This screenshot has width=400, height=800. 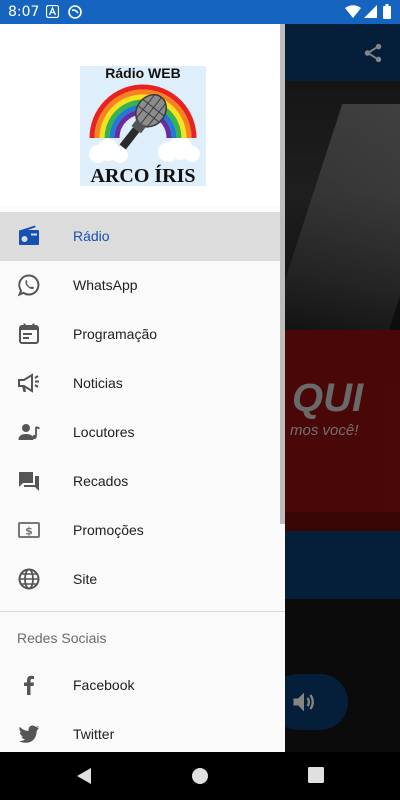 I want to click on nav-item-locutores: Locutores, so click(x=142, y=432).